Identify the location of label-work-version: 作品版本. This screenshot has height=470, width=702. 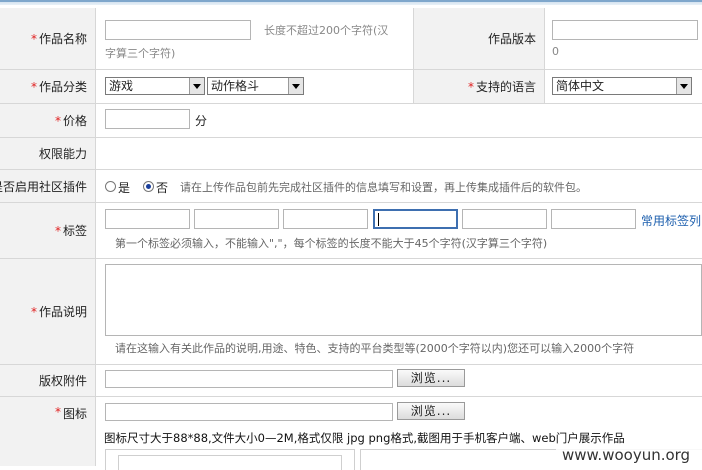
(479, 38).